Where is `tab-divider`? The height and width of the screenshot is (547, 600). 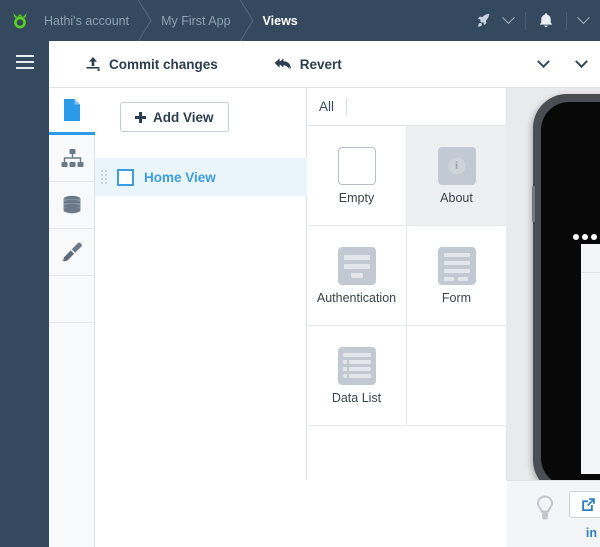
tab-divider is located at coordinates (347, 106).